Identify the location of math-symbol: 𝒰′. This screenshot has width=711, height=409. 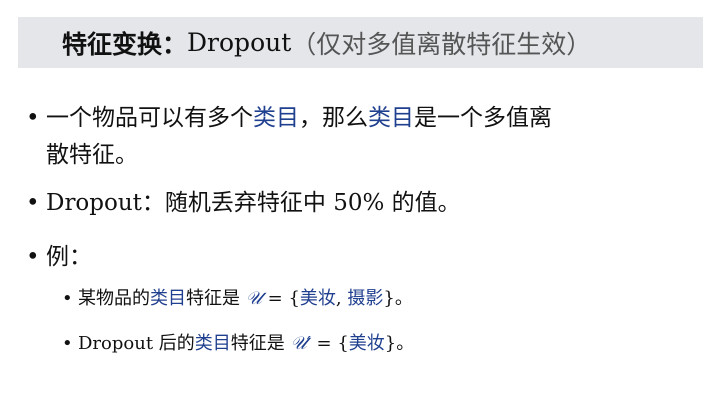
(300, 343).